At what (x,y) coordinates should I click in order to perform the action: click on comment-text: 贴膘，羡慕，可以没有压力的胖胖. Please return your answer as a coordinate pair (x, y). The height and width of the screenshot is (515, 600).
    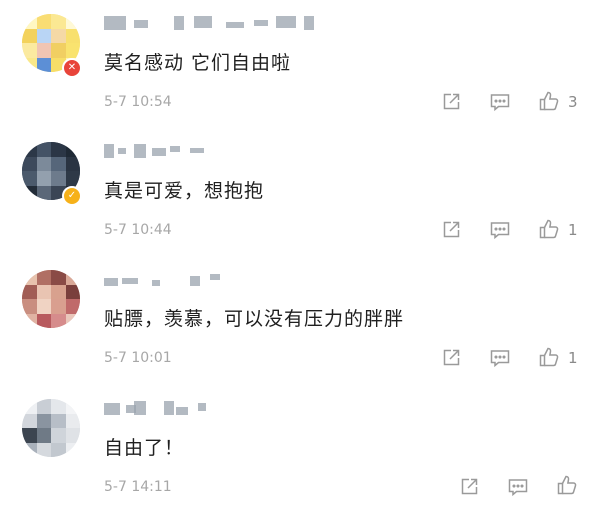
    Looking at the image, I should click on (254, 319).